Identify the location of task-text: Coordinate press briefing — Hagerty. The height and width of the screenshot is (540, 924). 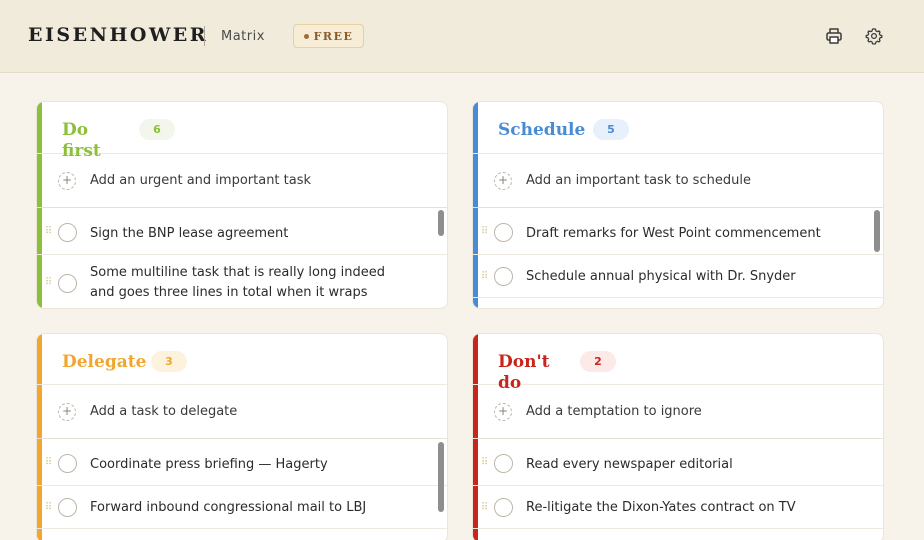
(209, 464).